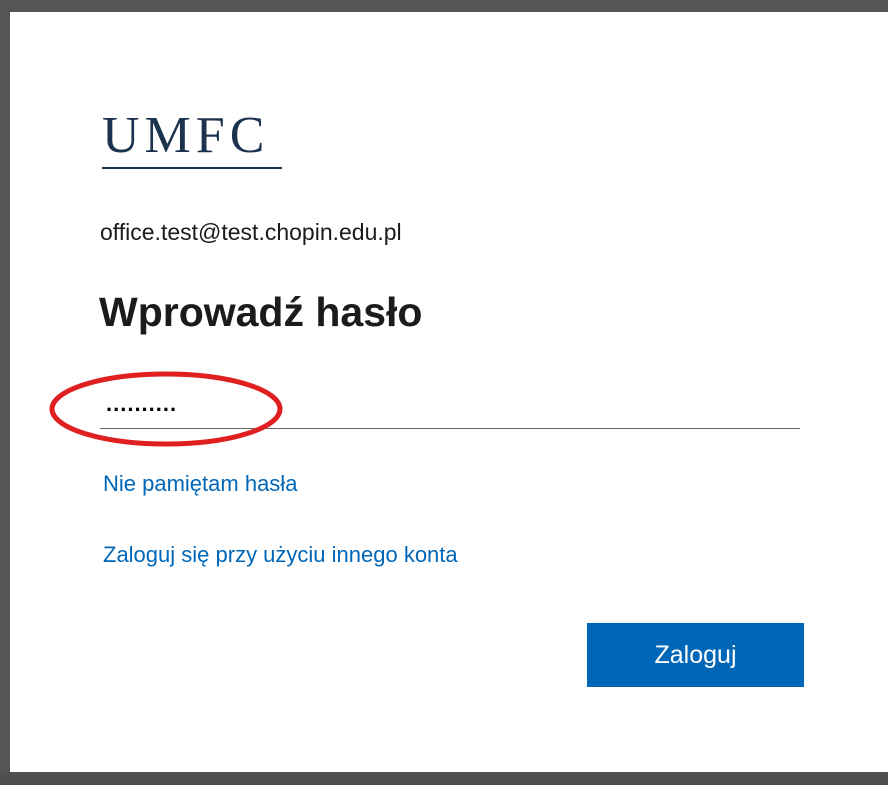 The width and height of the screenshot is (888, 785). I want to click on forgot-password-link: Nie pamiętam hasła, so click(200, 484).